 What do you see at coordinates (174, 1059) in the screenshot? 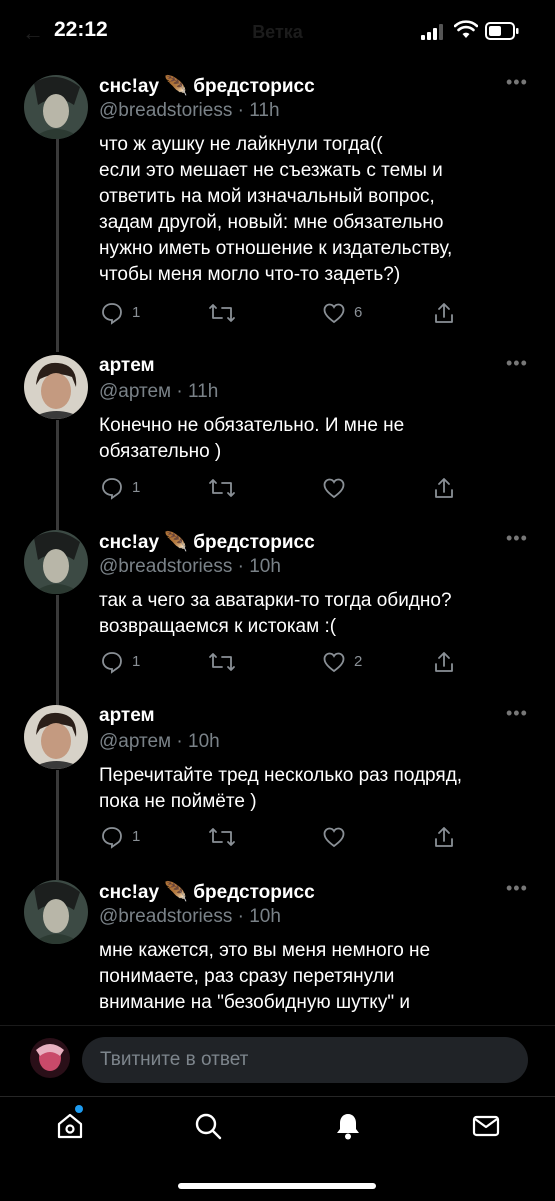
I see `reply-input-placeholder: Твитните в ответ` at bounding box center [174, 1059].